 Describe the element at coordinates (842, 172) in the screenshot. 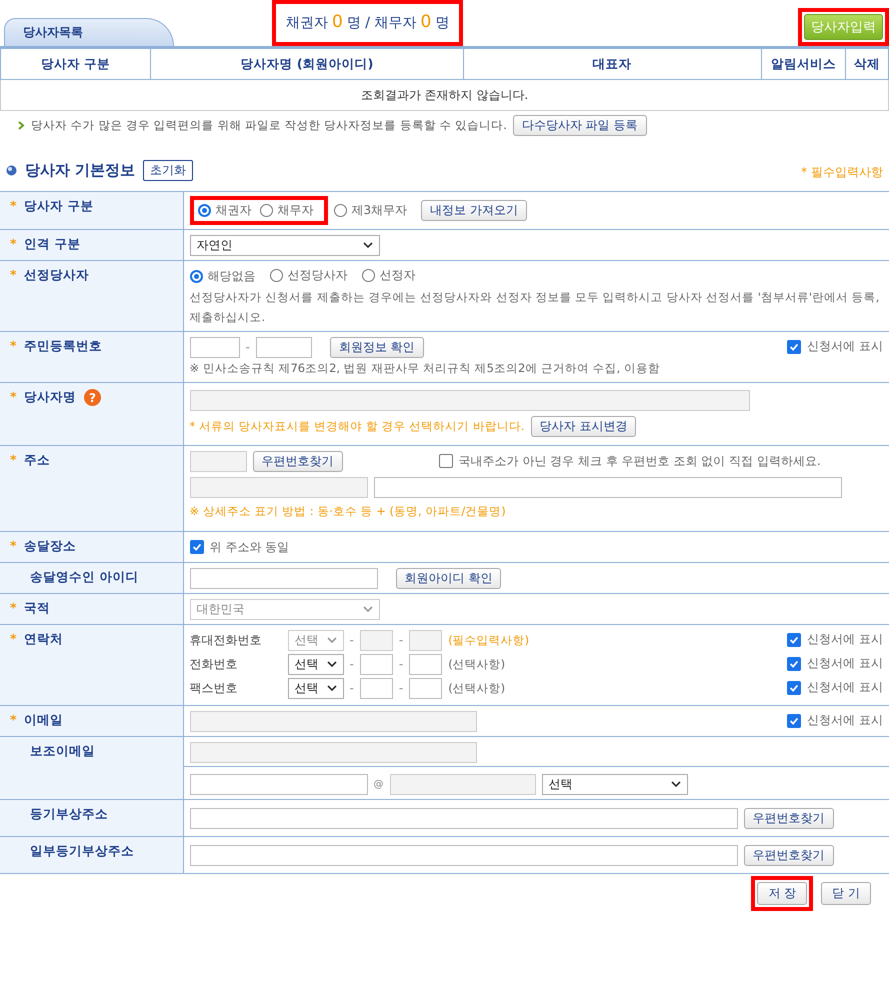

I see `required-note: * 필수입력사항` at that location.